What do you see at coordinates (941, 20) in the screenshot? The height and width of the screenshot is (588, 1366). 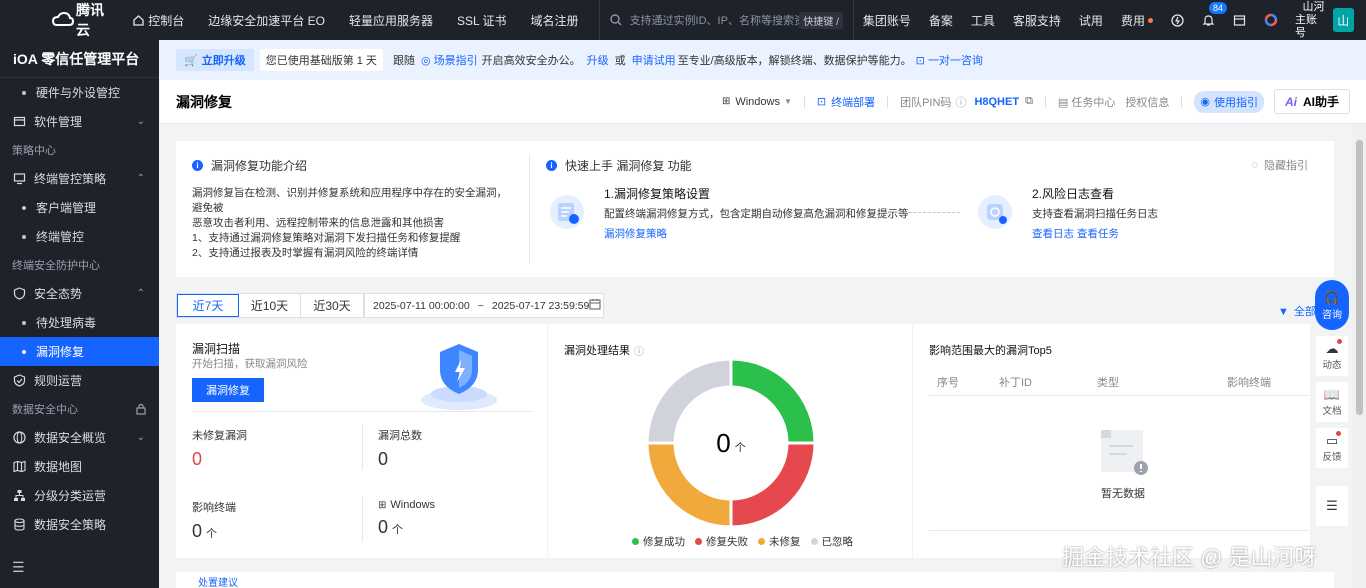 I see `nav-icp: 备案` at bounding box center [941, 20].